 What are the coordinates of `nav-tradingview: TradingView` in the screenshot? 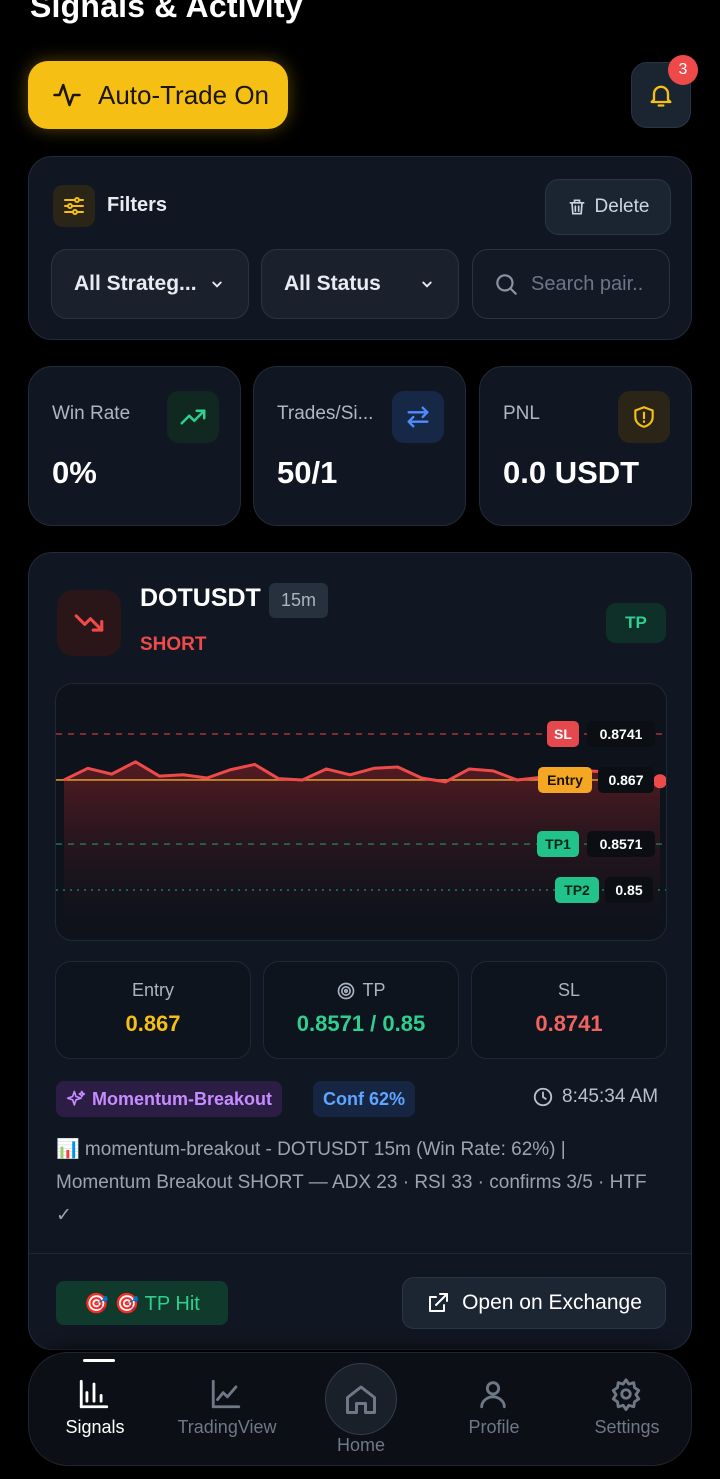 It's located at (227, 1410).